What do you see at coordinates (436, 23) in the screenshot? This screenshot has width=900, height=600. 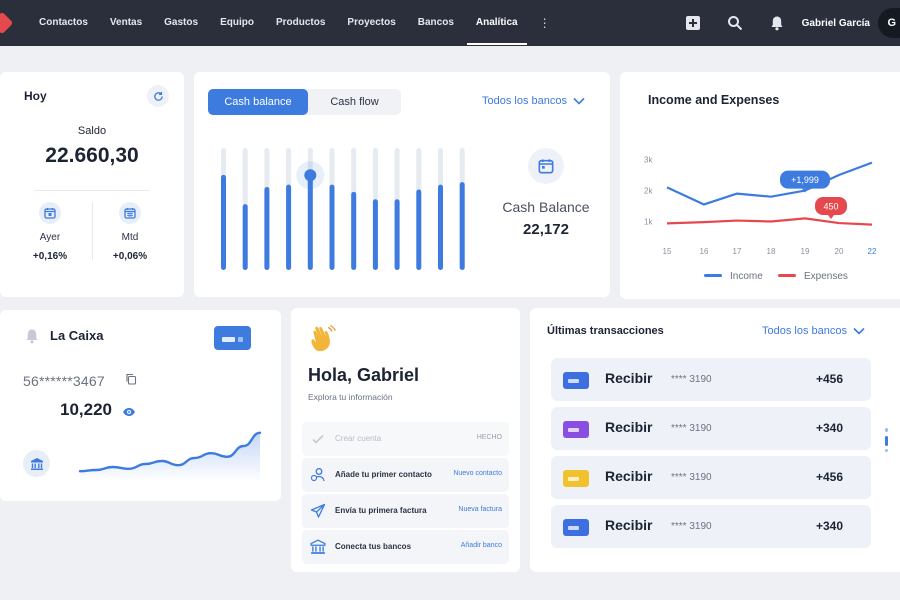 I see `nav-item-bancos: Bancos` at bounding box center [436, 23].